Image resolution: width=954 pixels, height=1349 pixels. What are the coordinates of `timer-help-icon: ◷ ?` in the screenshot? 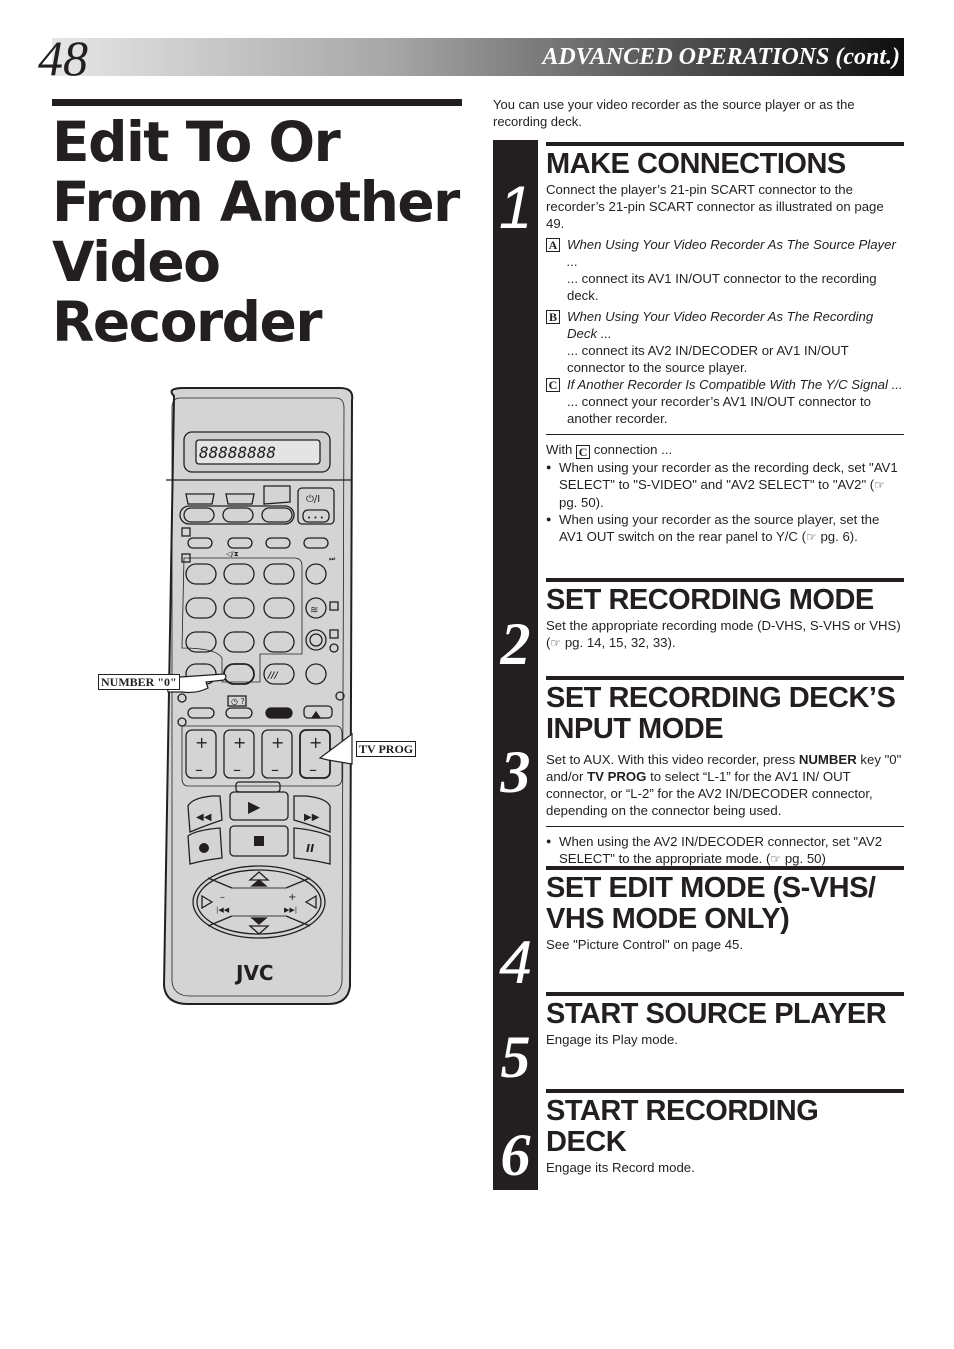 It's located at (238, 701).